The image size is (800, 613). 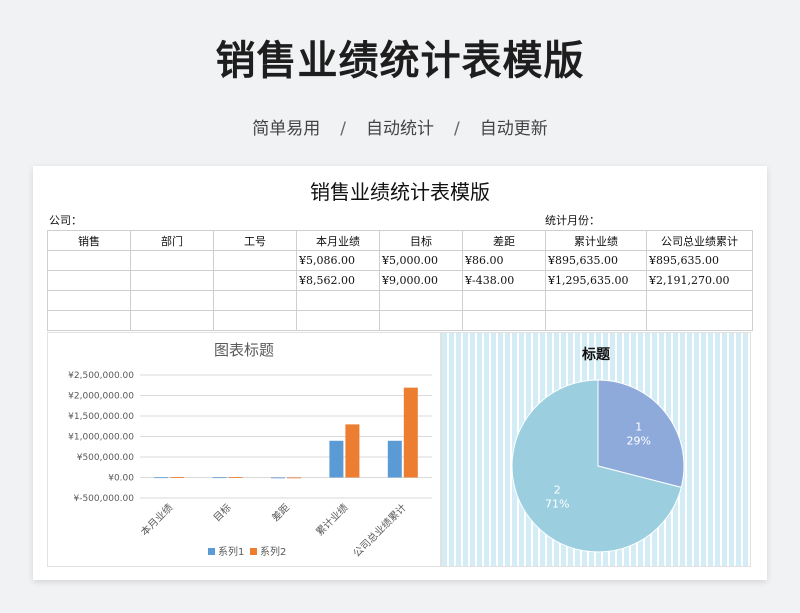 I want to click on column-header: 本月业绩, so click(x=338, y=240).